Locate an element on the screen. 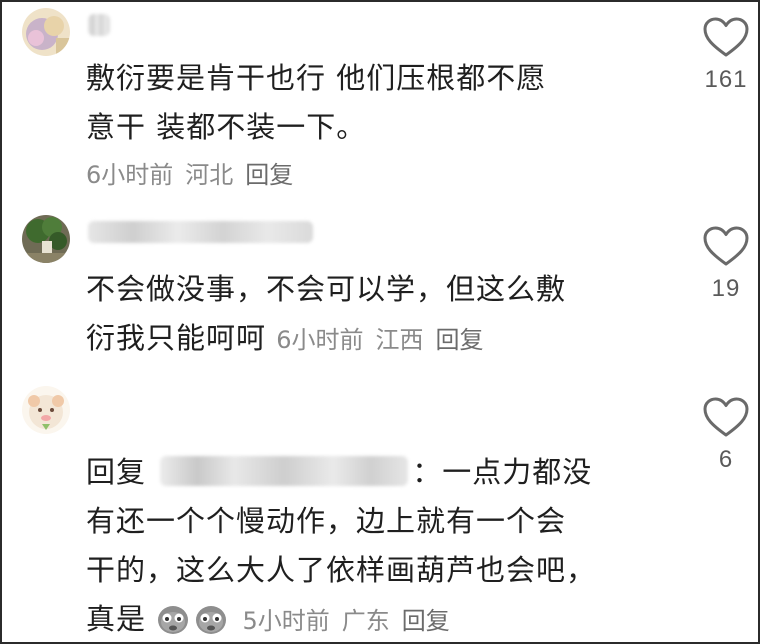  comment-text-line: 有还一个个慢动作，边上就有一个会 is located at coordinates (326, 521).